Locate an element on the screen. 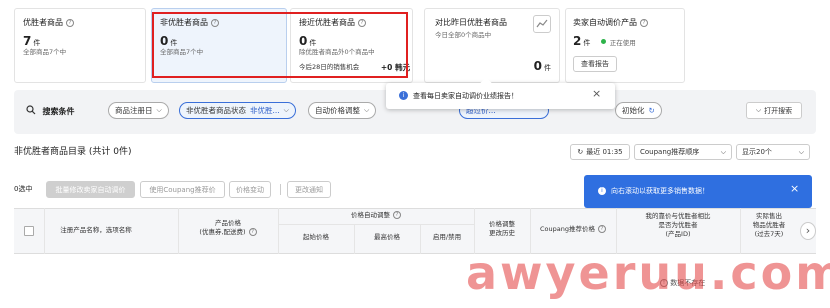 The height and width of the screenshot is (308, 830). col-coupang-price: Coupang推荐价格? is located at coordinates (573, 229).